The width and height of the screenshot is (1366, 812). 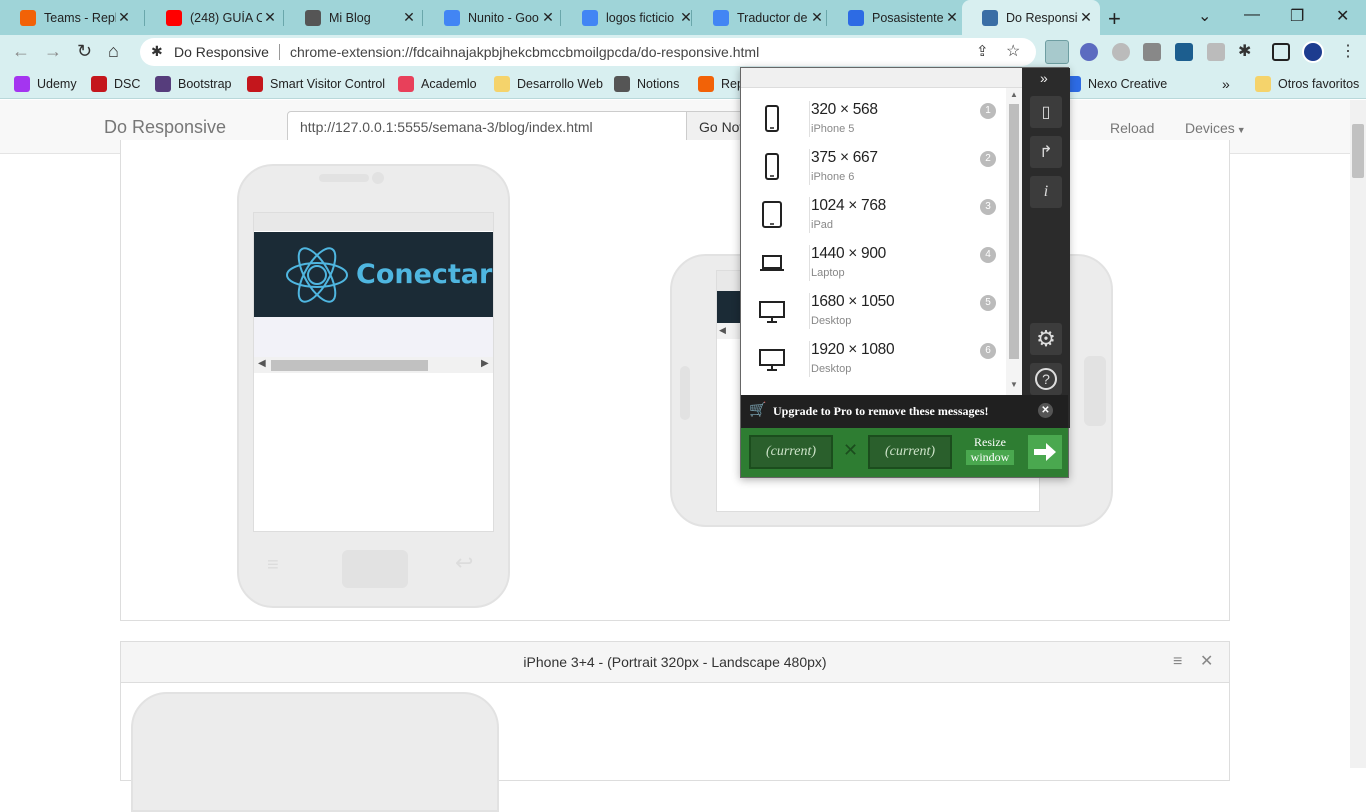 What do you see at coordinates (1358, 151) in the screenshot?
I see `page-scrollbar-thumb` at bounding box center [1358, 151].